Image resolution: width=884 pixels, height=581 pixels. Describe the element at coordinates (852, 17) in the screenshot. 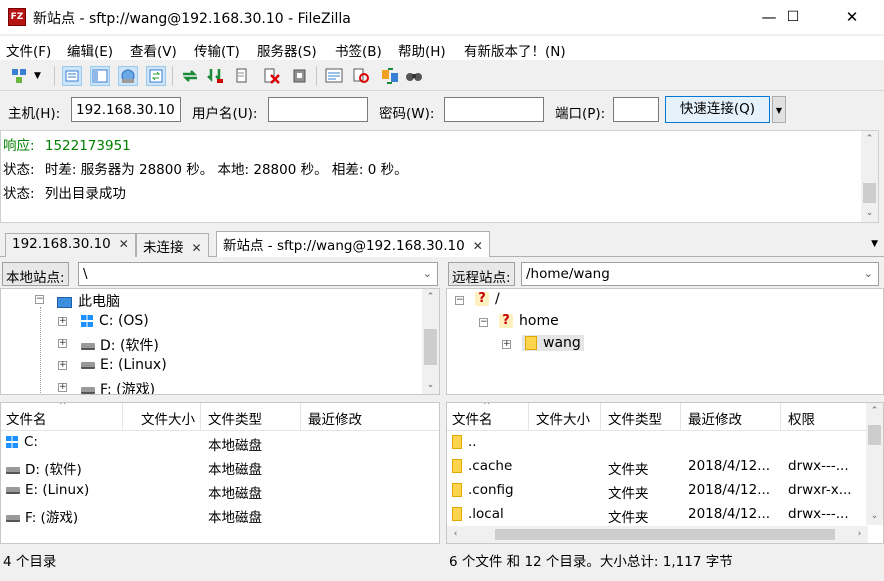

I see `close-button: ✕` at that location.